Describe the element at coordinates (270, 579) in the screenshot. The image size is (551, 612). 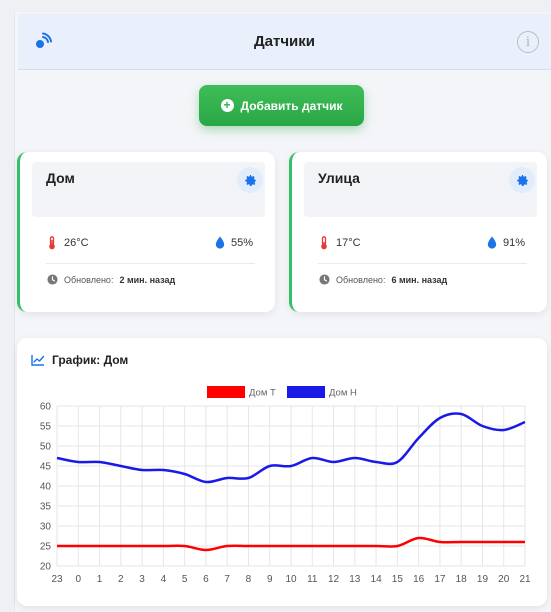
I see `x-tick-label: 9` at that location.